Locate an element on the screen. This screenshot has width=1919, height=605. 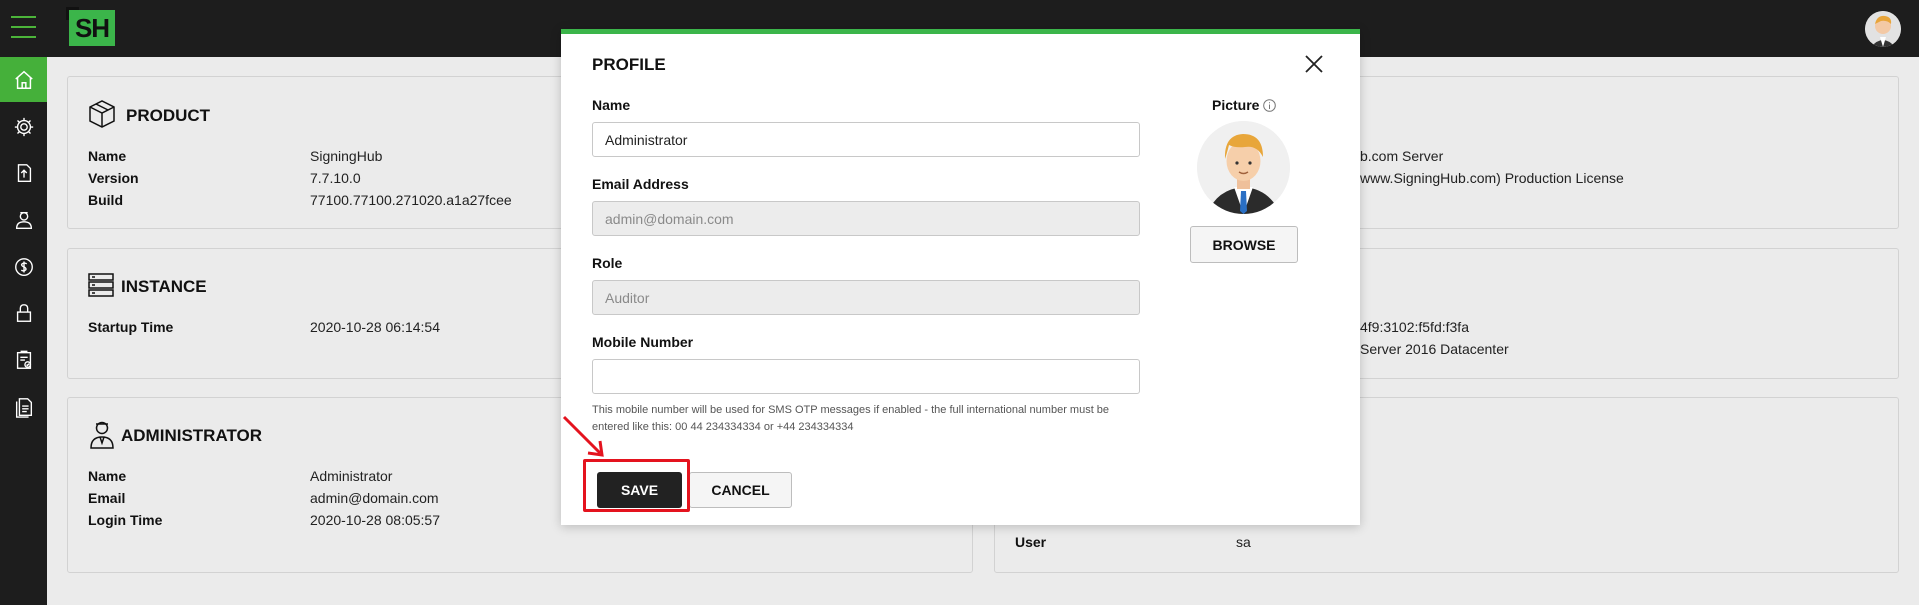
product-version-value: 7.7.10.0 is located at coordinates (335, 178).